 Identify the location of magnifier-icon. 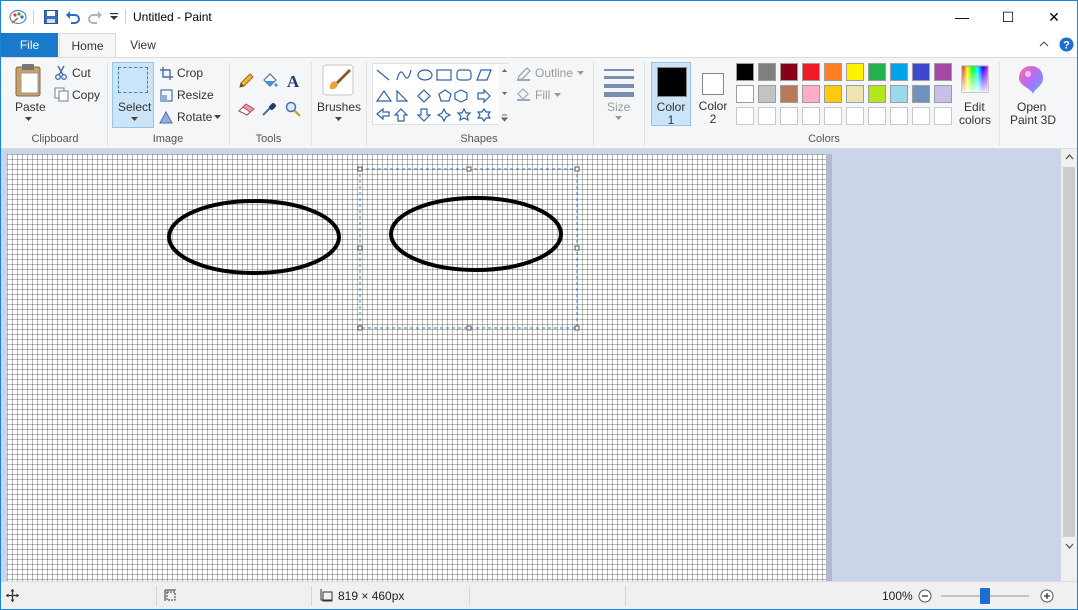
(293, 109).